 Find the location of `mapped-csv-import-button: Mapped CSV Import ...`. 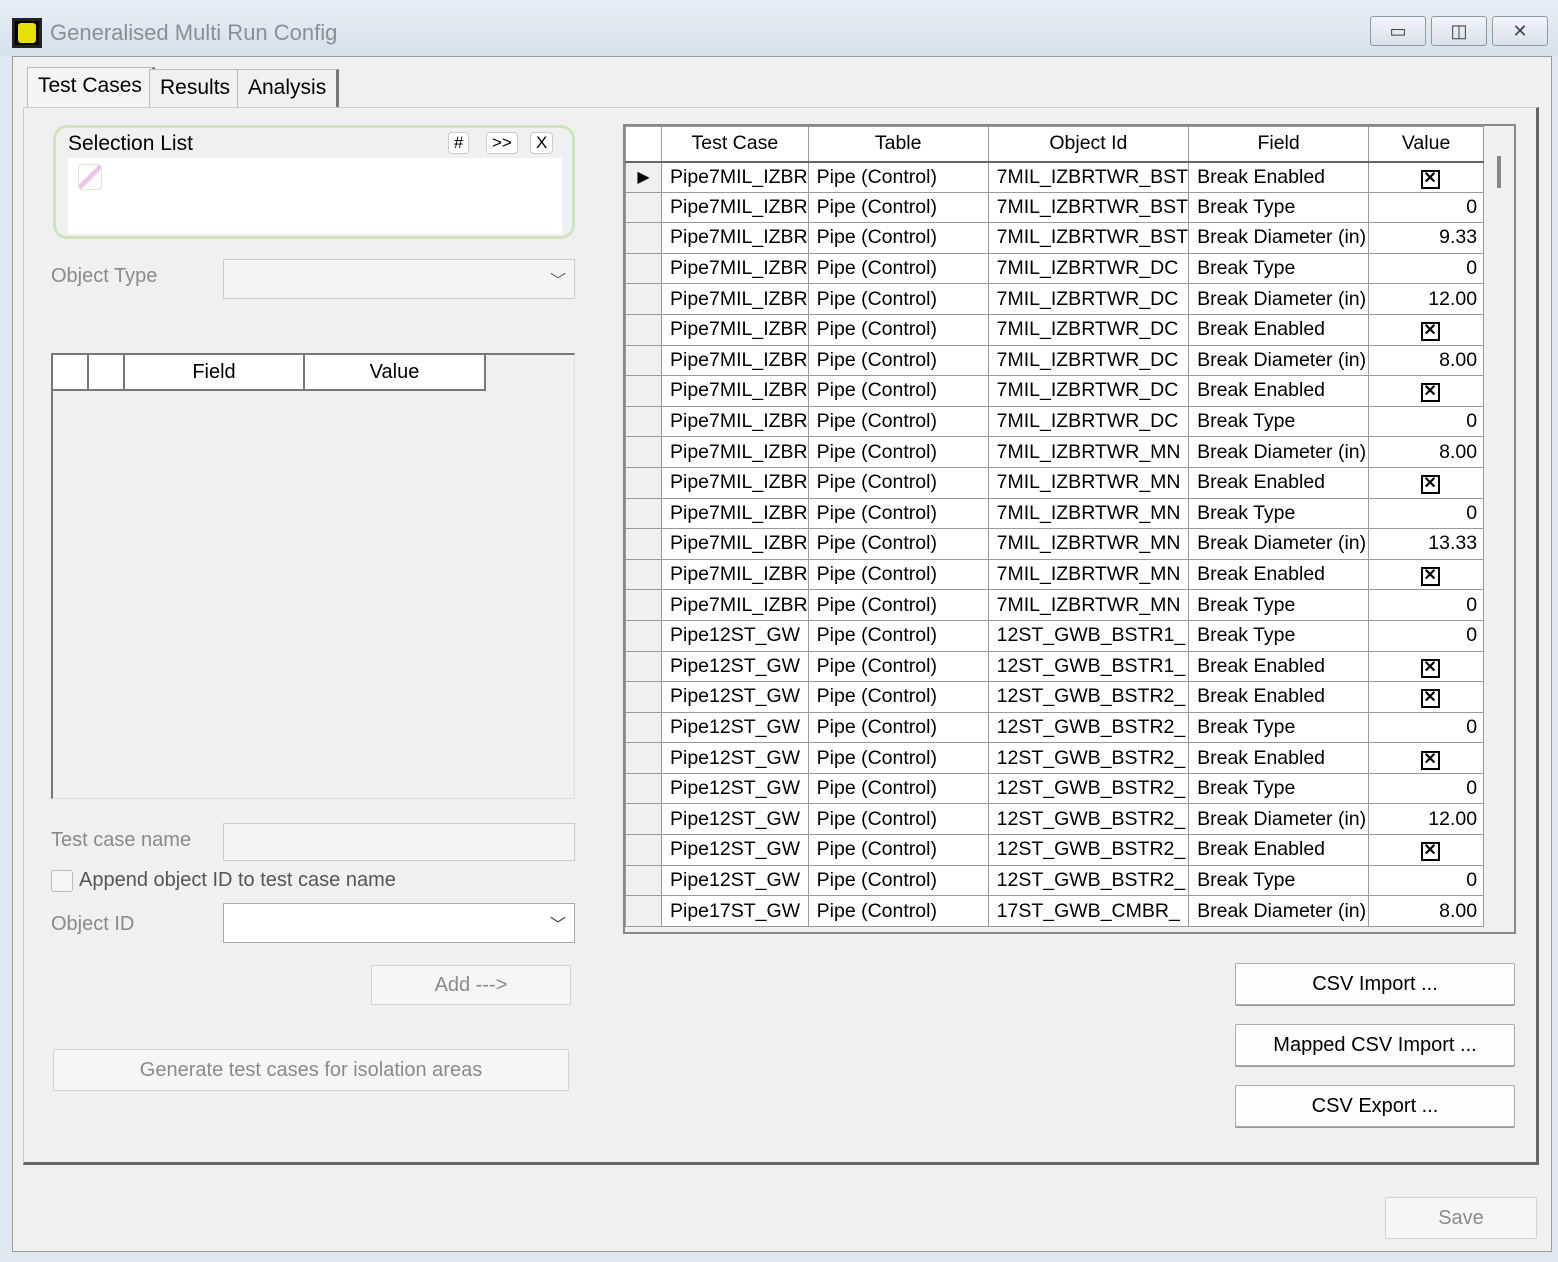

mapped-csv-import-button: Mapped CSV Import ... is located at coordinates (1375, 1045).